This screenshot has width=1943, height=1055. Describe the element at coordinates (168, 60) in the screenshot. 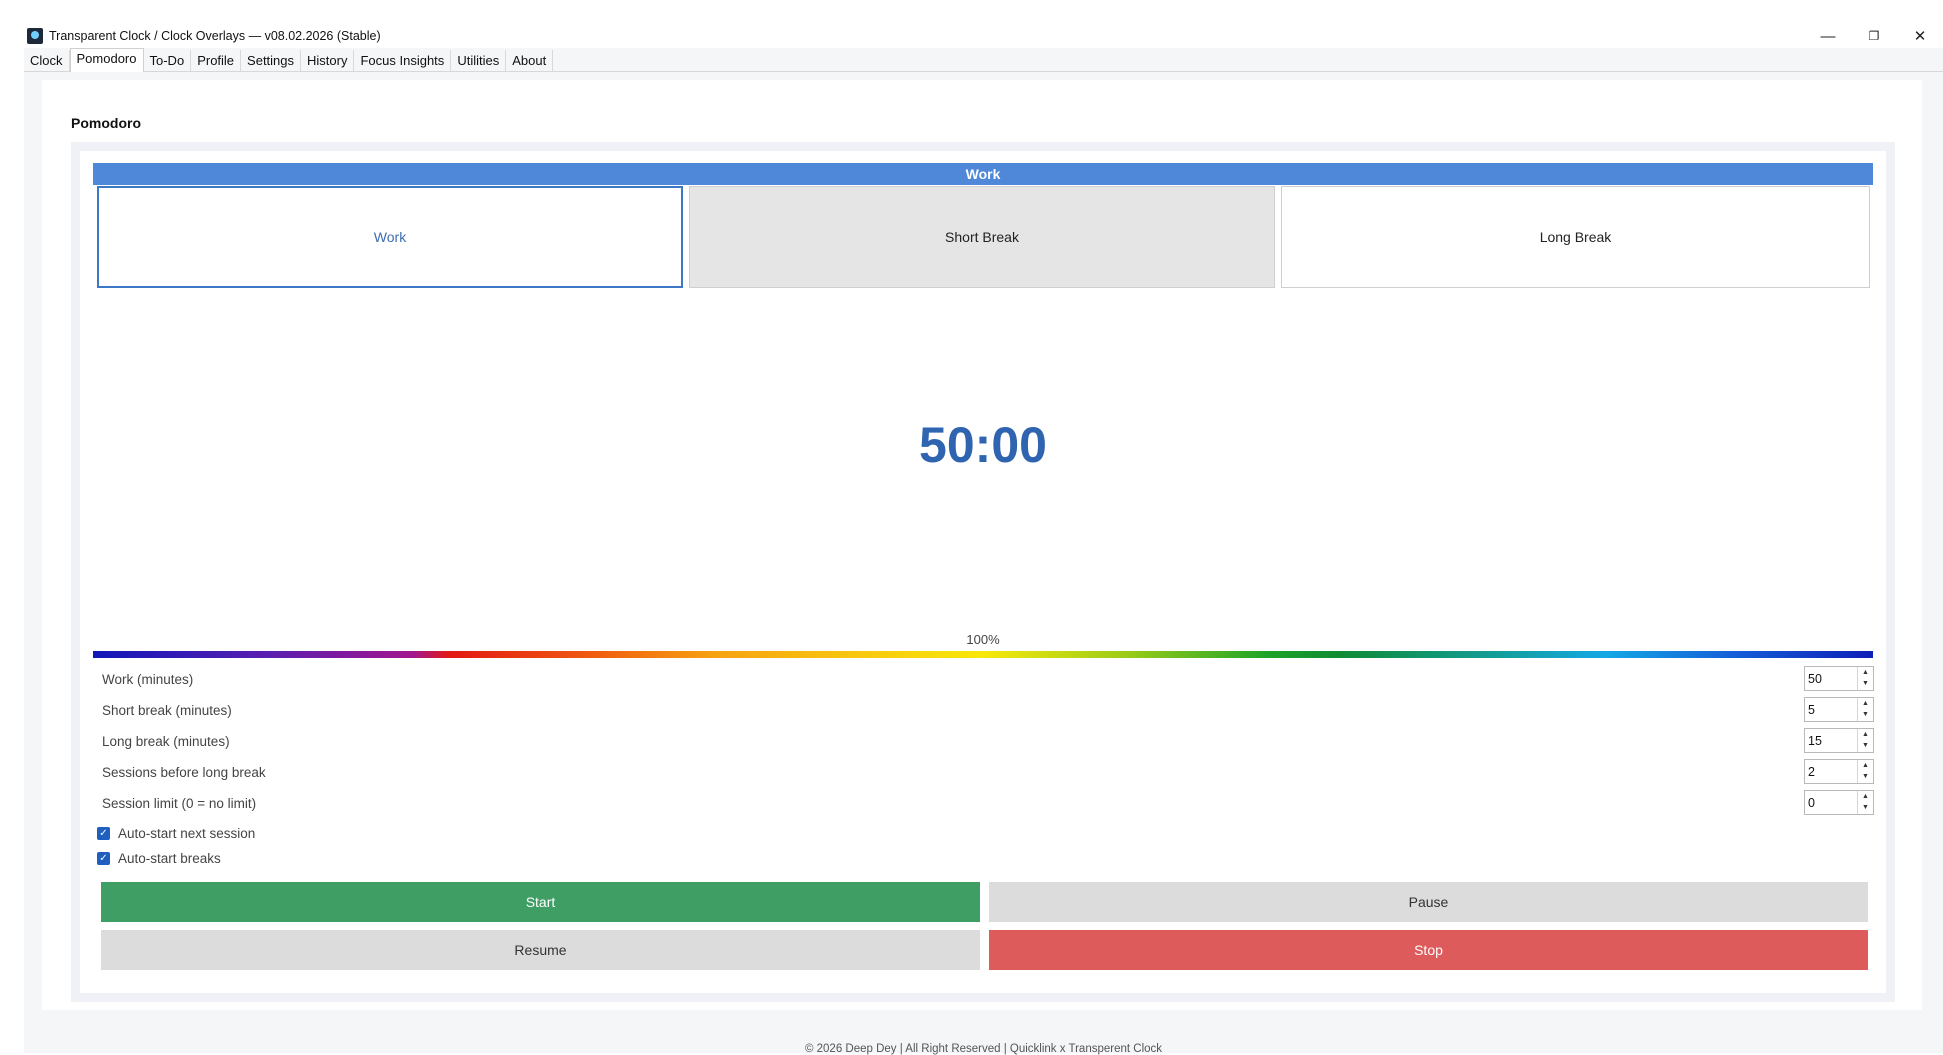

I see `tab-to-do: To-Do` at that location.